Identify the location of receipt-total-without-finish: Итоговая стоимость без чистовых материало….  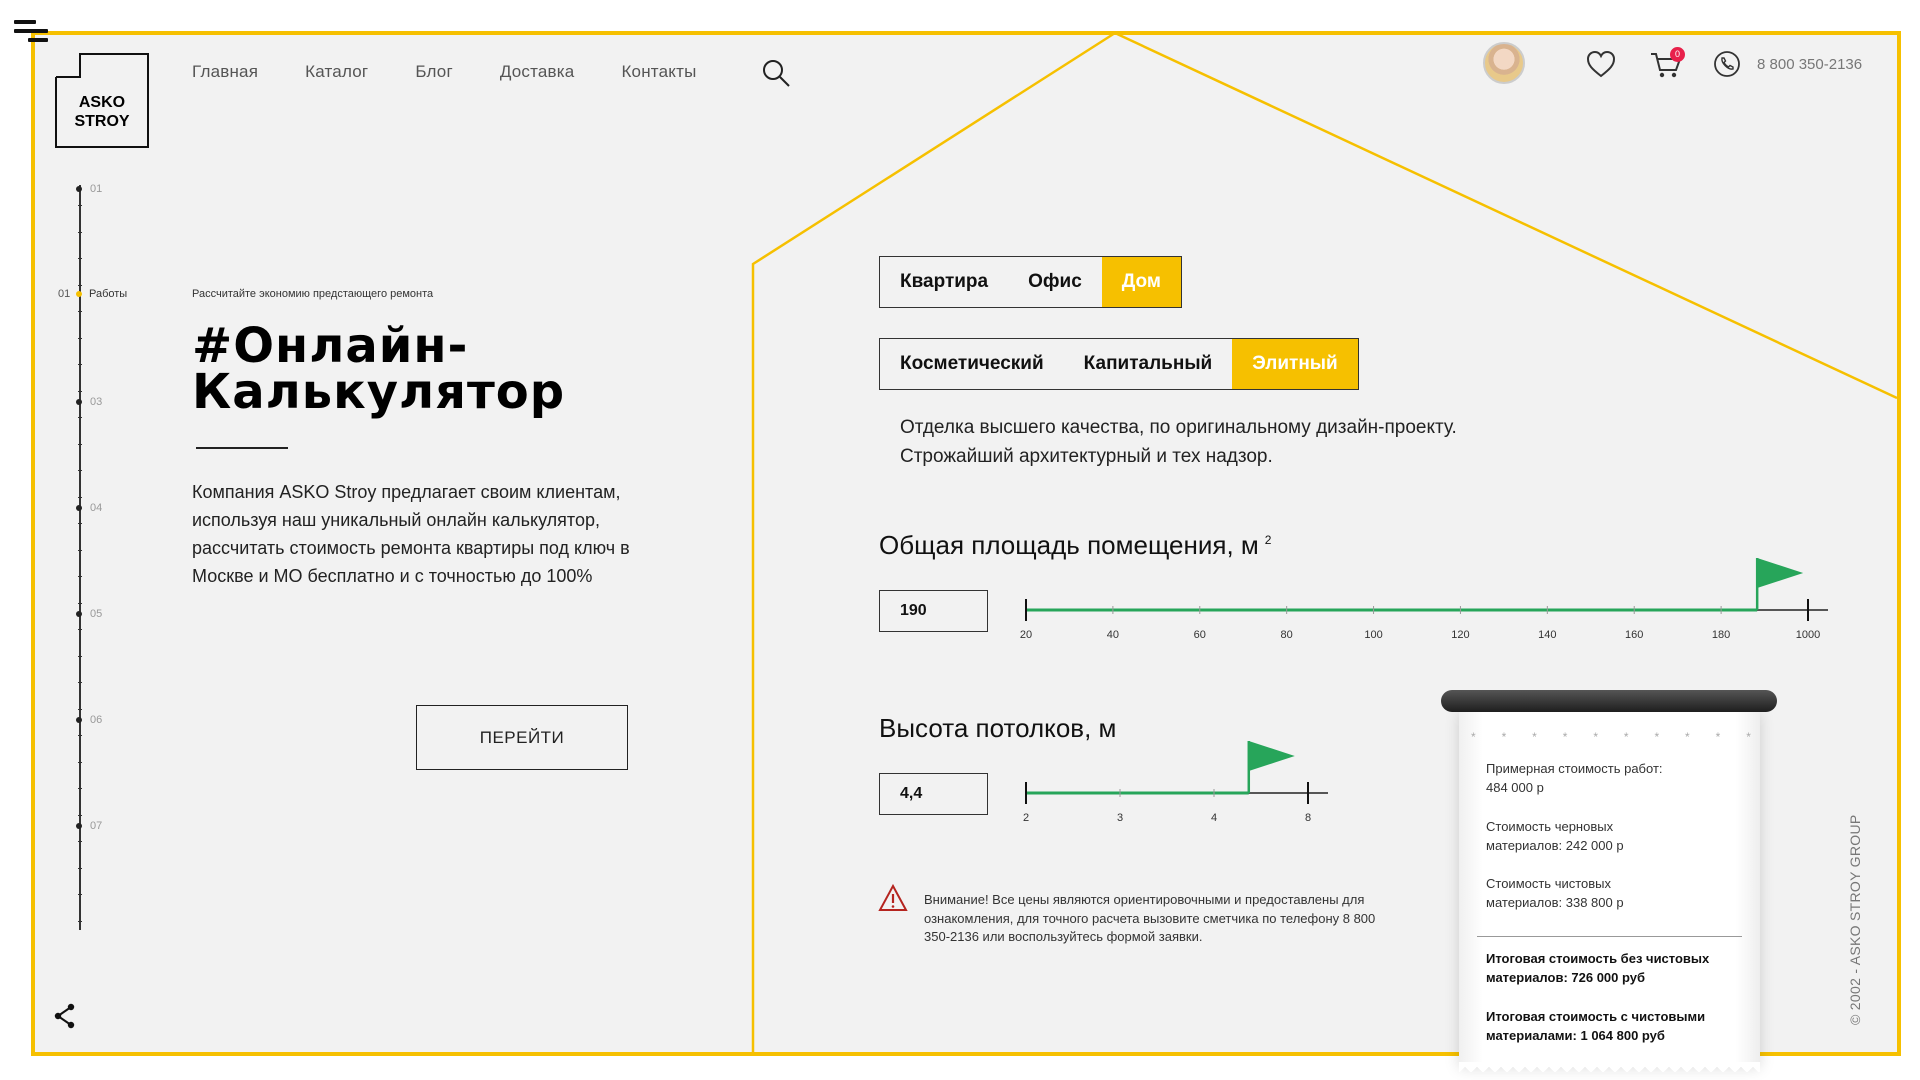
(1598, 968).